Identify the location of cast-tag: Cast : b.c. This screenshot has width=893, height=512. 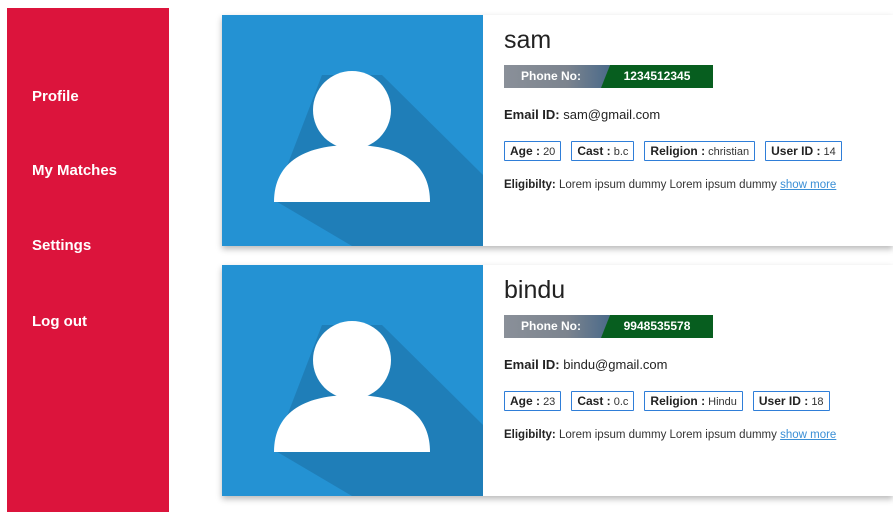
(603, 151).